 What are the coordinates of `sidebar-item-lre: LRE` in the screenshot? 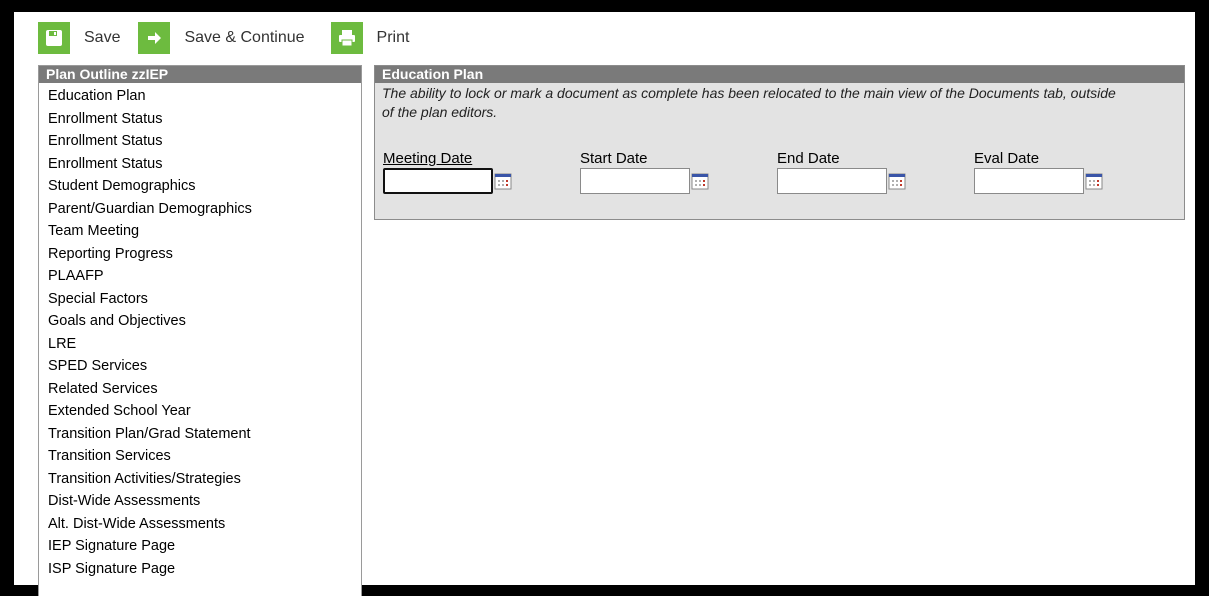 It's located at (204, 344).